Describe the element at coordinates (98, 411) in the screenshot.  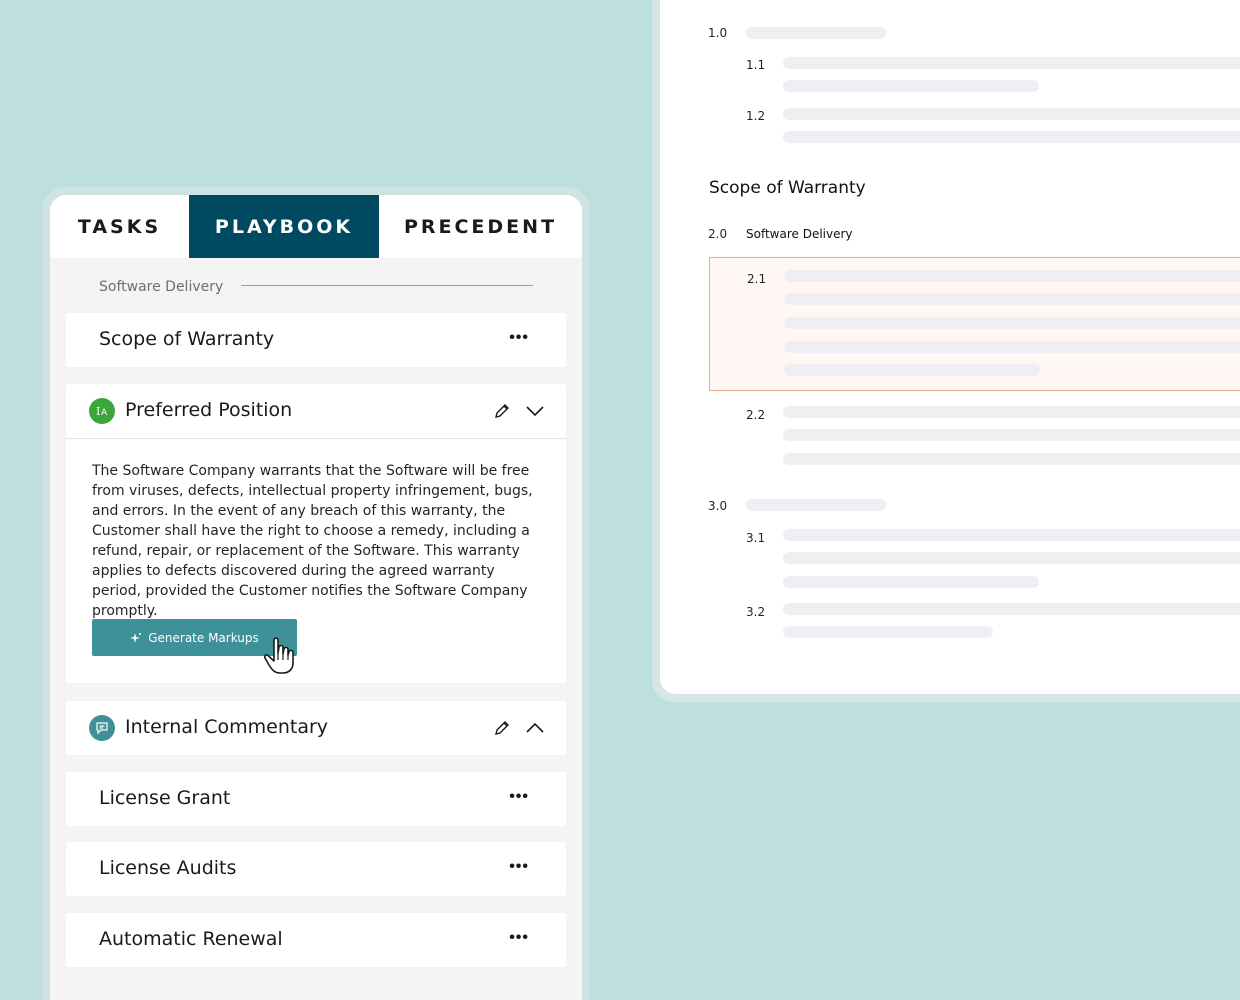
I see `svg-text: I` at that location.